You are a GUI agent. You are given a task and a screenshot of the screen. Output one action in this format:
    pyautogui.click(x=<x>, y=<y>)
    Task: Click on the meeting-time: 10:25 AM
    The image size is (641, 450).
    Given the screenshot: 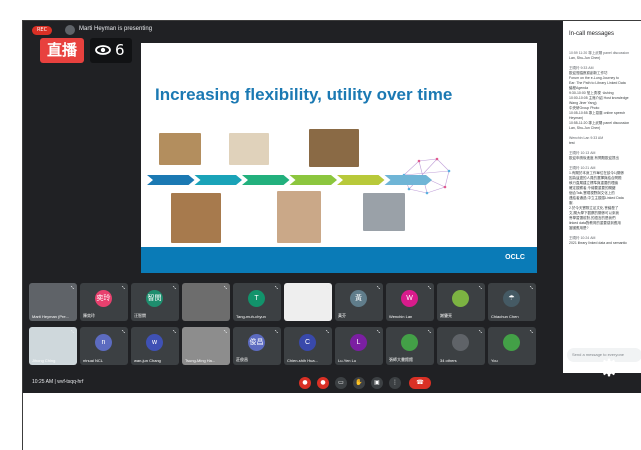 What is the action you would take?
    pyautogui.click(x=43, y=382)
    